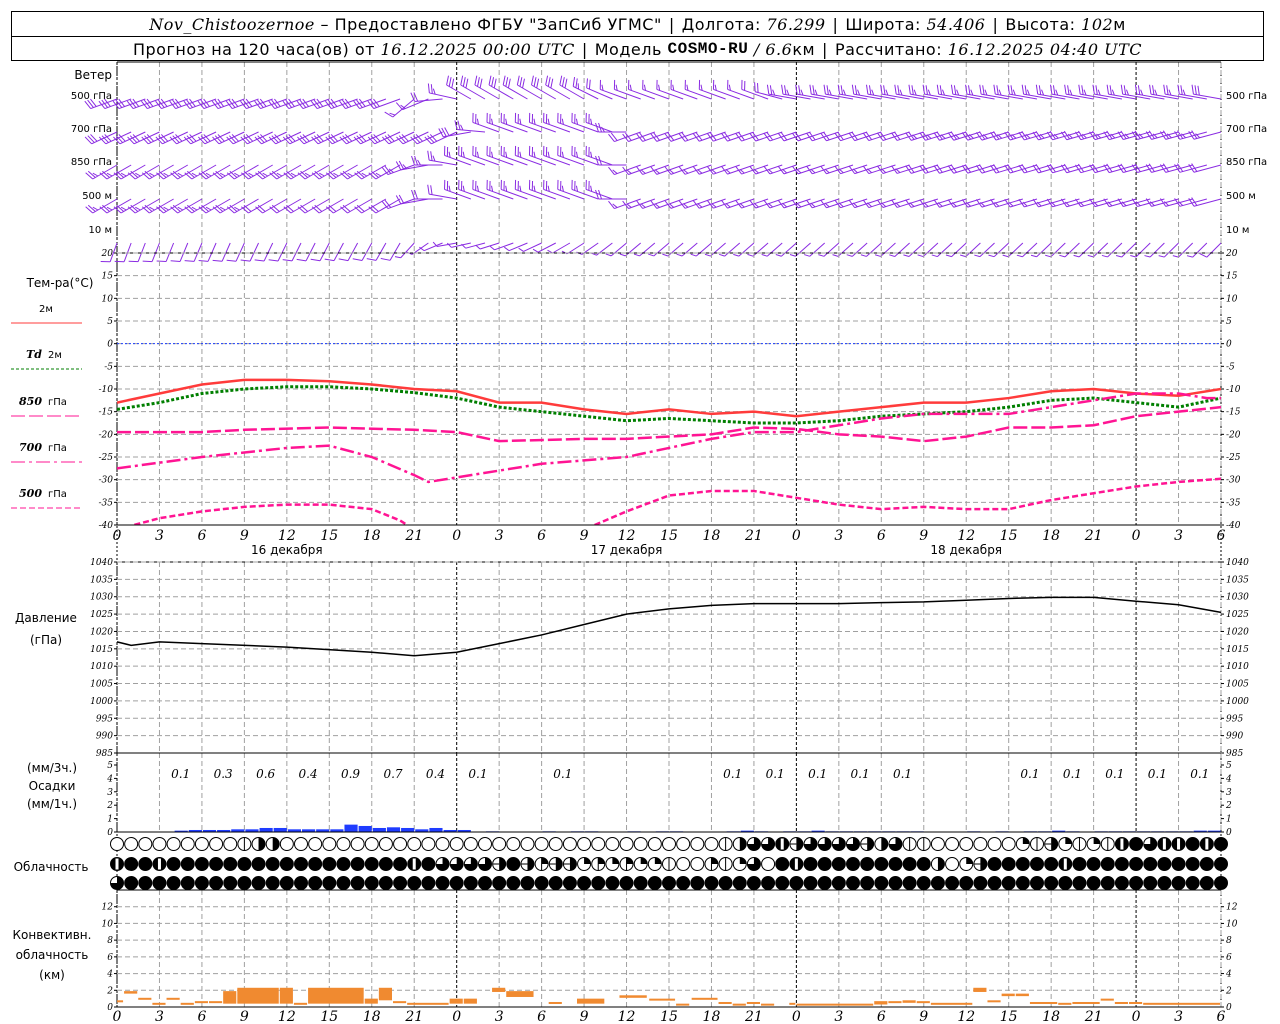 This screenshot has width=1280, height=1024. What do you see at coordinates (1228, 779) in the screenshot?
I see `precip-ytick-right: 4` at bounding box center [1228, 779].